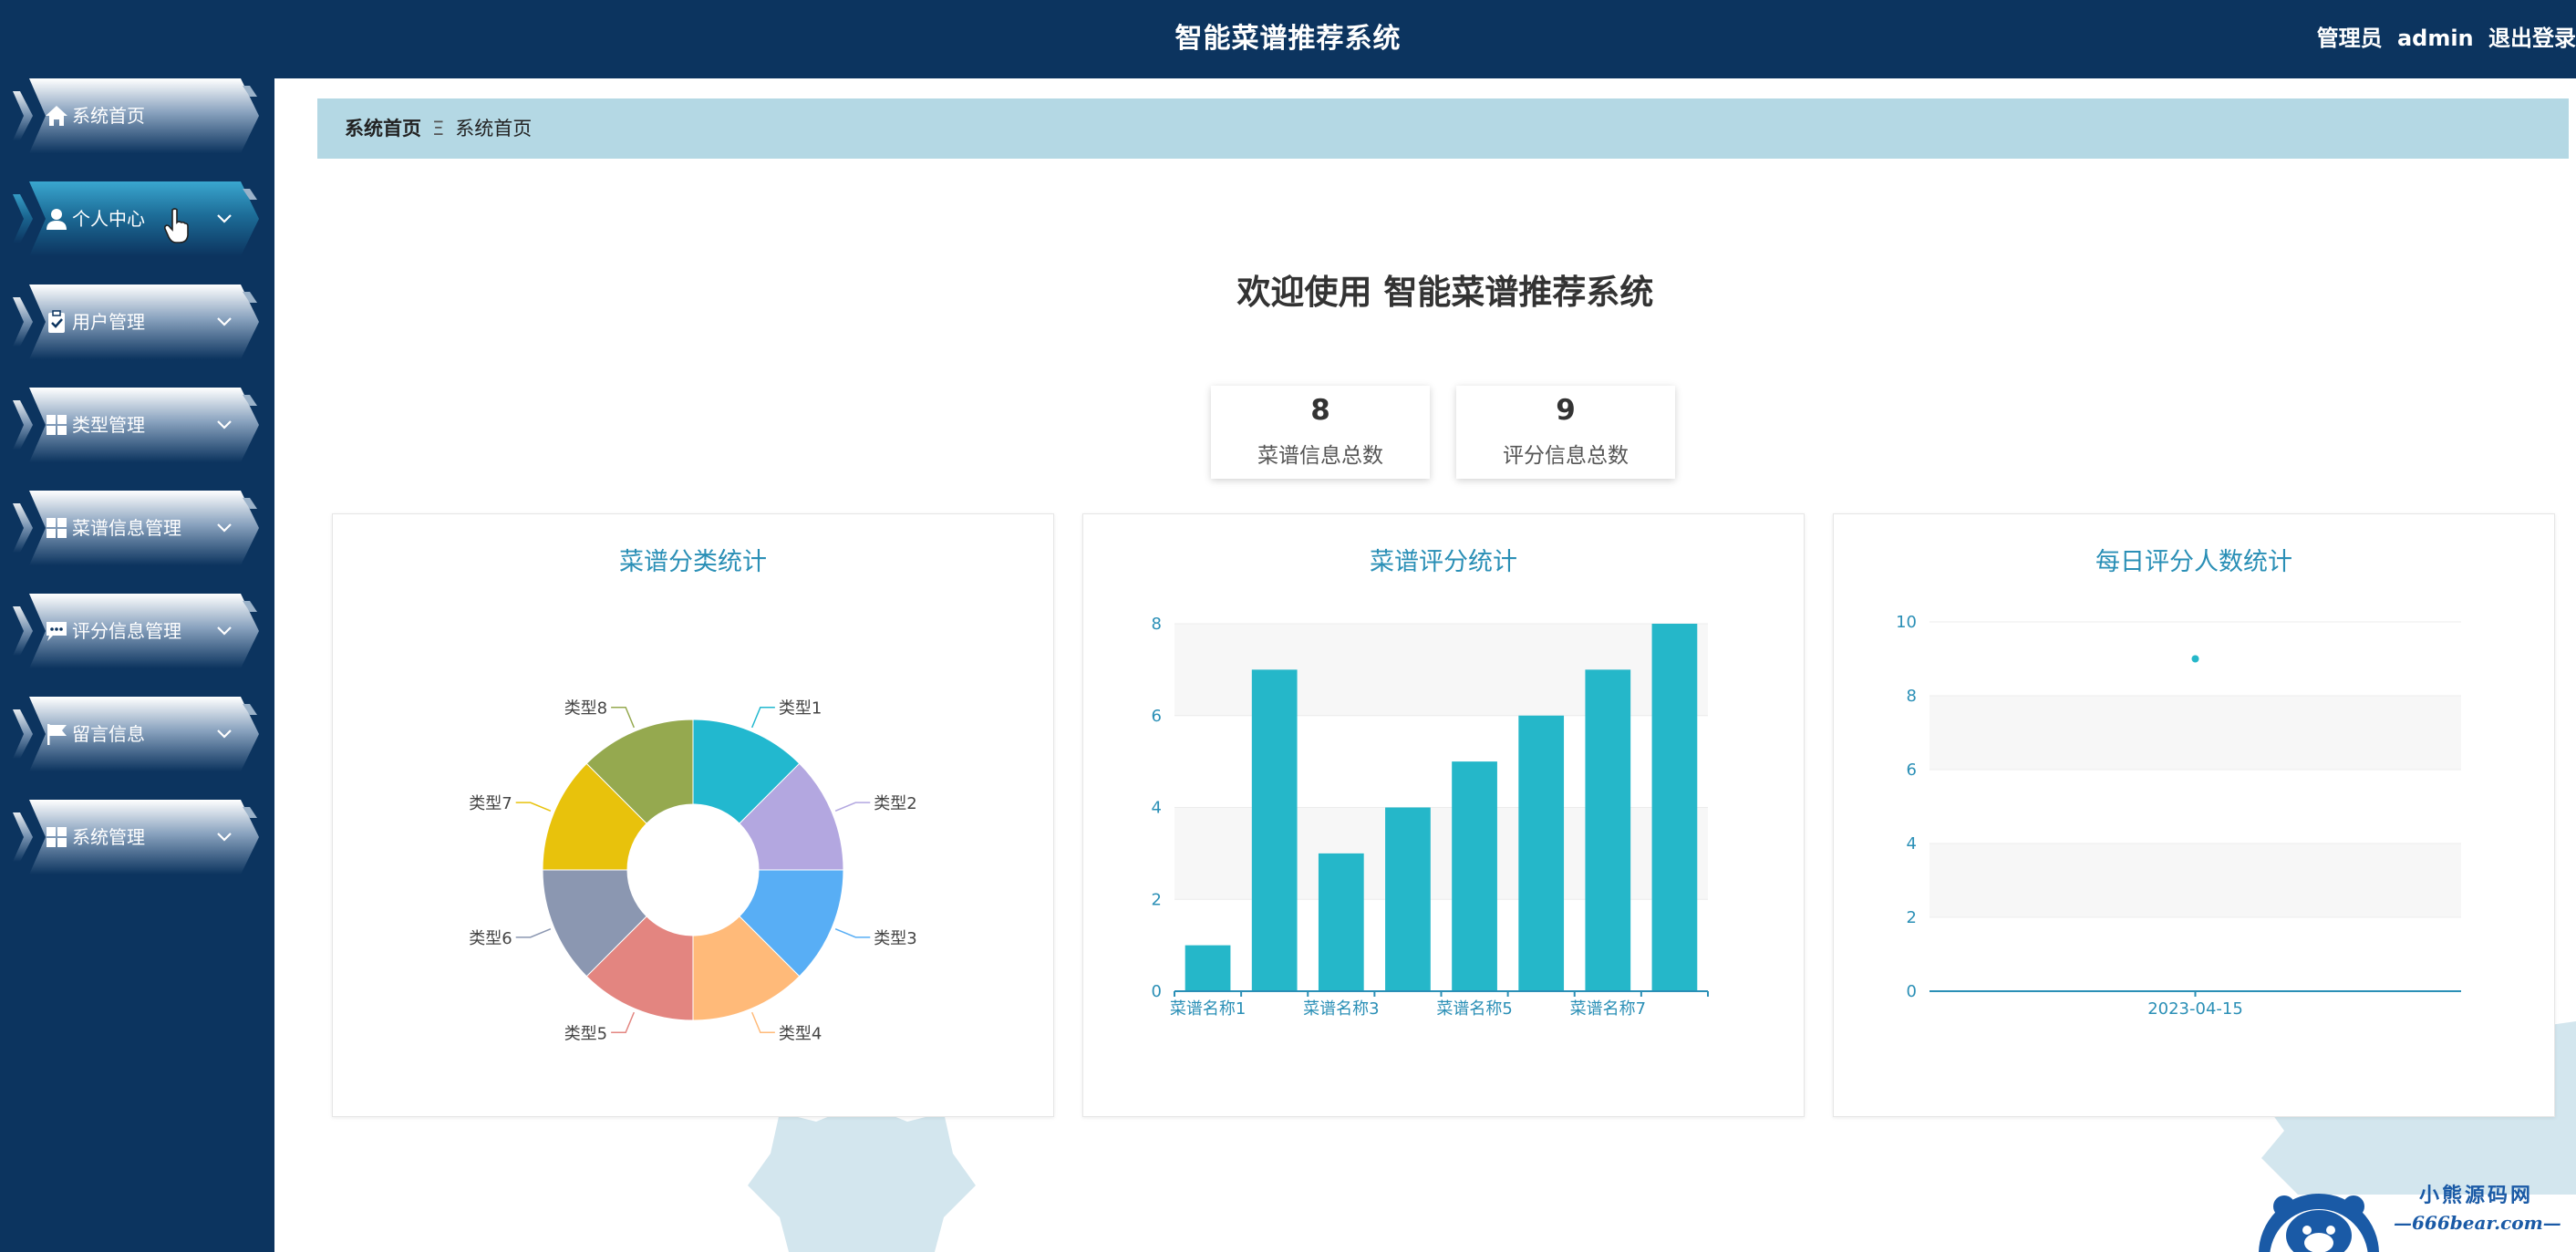  Describe the element at coordinates (1341, 1009) in the screenshot. I see `x-tick-label: 菜谱名称3` at that location.